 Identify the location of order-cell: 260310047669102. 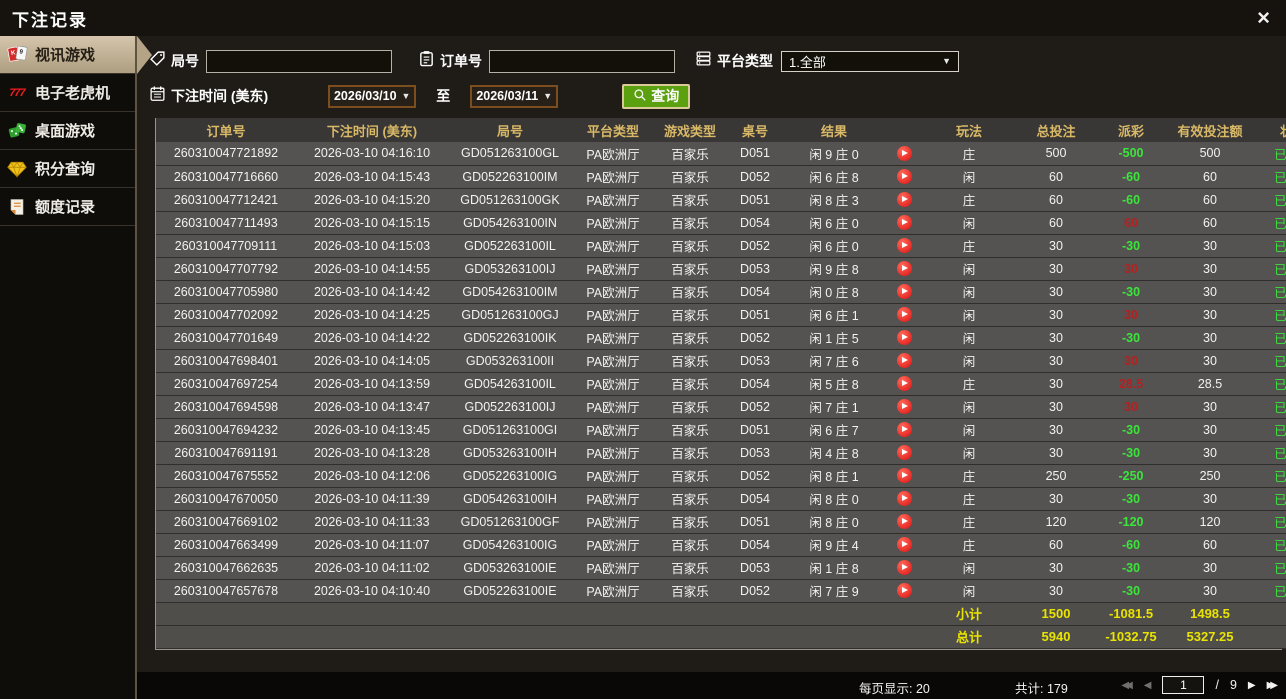
(226, 522).